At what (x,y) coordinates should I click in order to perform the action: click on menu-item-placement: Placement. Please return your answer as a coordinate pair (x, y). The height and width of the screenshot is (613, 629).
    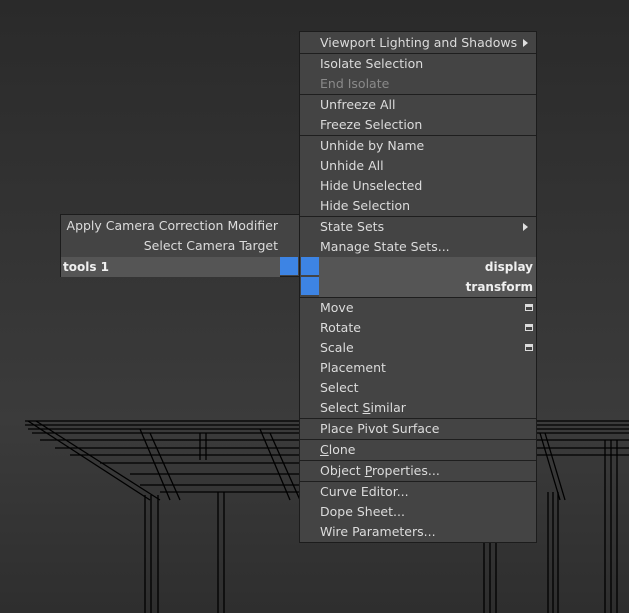
    Looking at the image, I should click on (418, 368).